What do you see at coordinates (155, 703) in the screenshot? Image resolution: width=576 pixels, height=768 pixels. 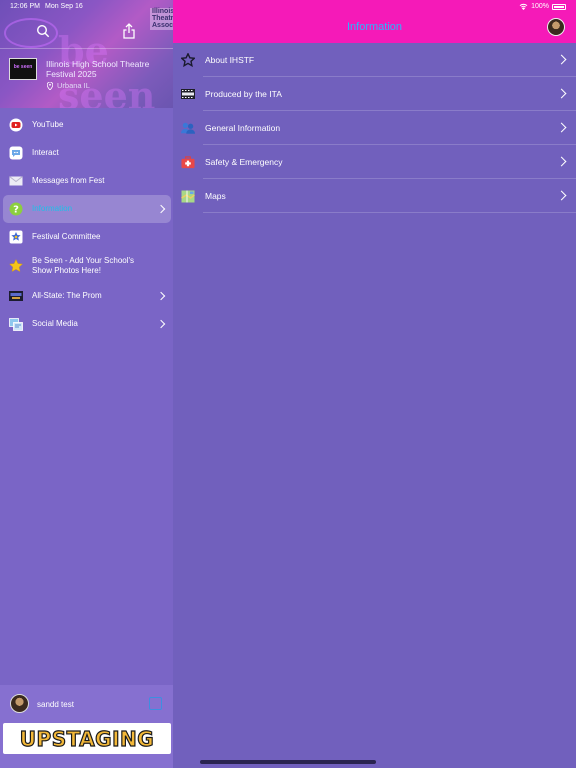 I see `edit-profile-icon` at bounding box center [155, 703].